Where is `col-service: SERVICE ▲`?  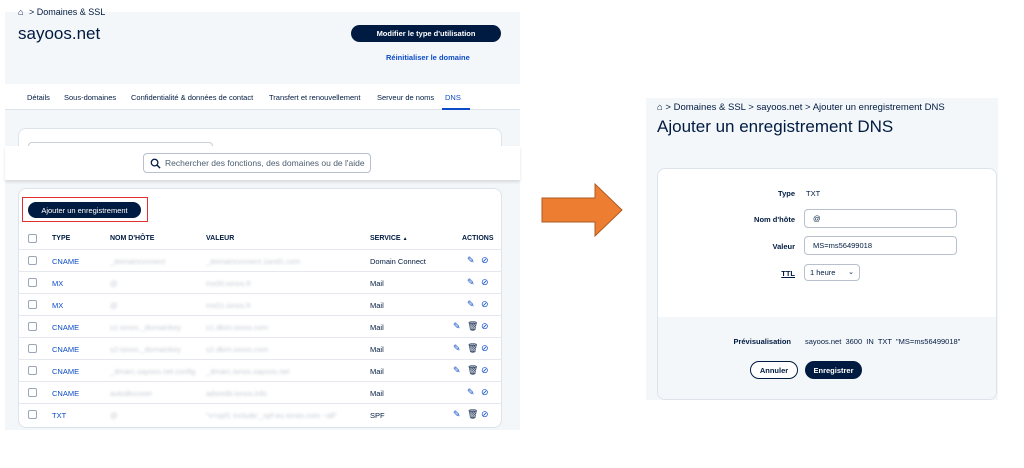 col-service: SERVICE ▲ is located at coordinates (389, 238).